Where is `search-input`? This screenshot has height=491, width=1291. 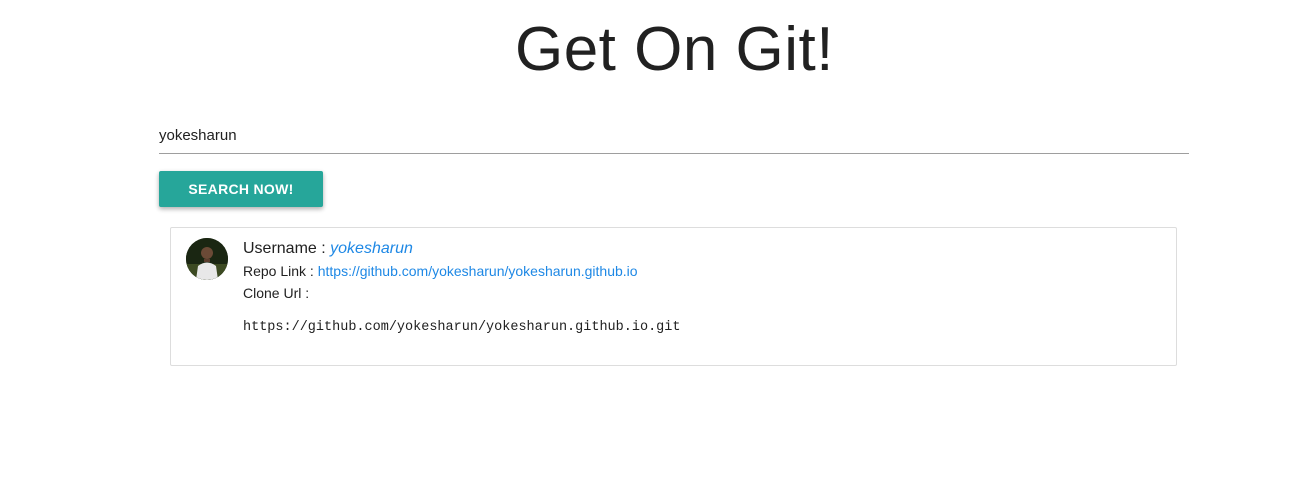 search-input is located at coordinates (674, 136).